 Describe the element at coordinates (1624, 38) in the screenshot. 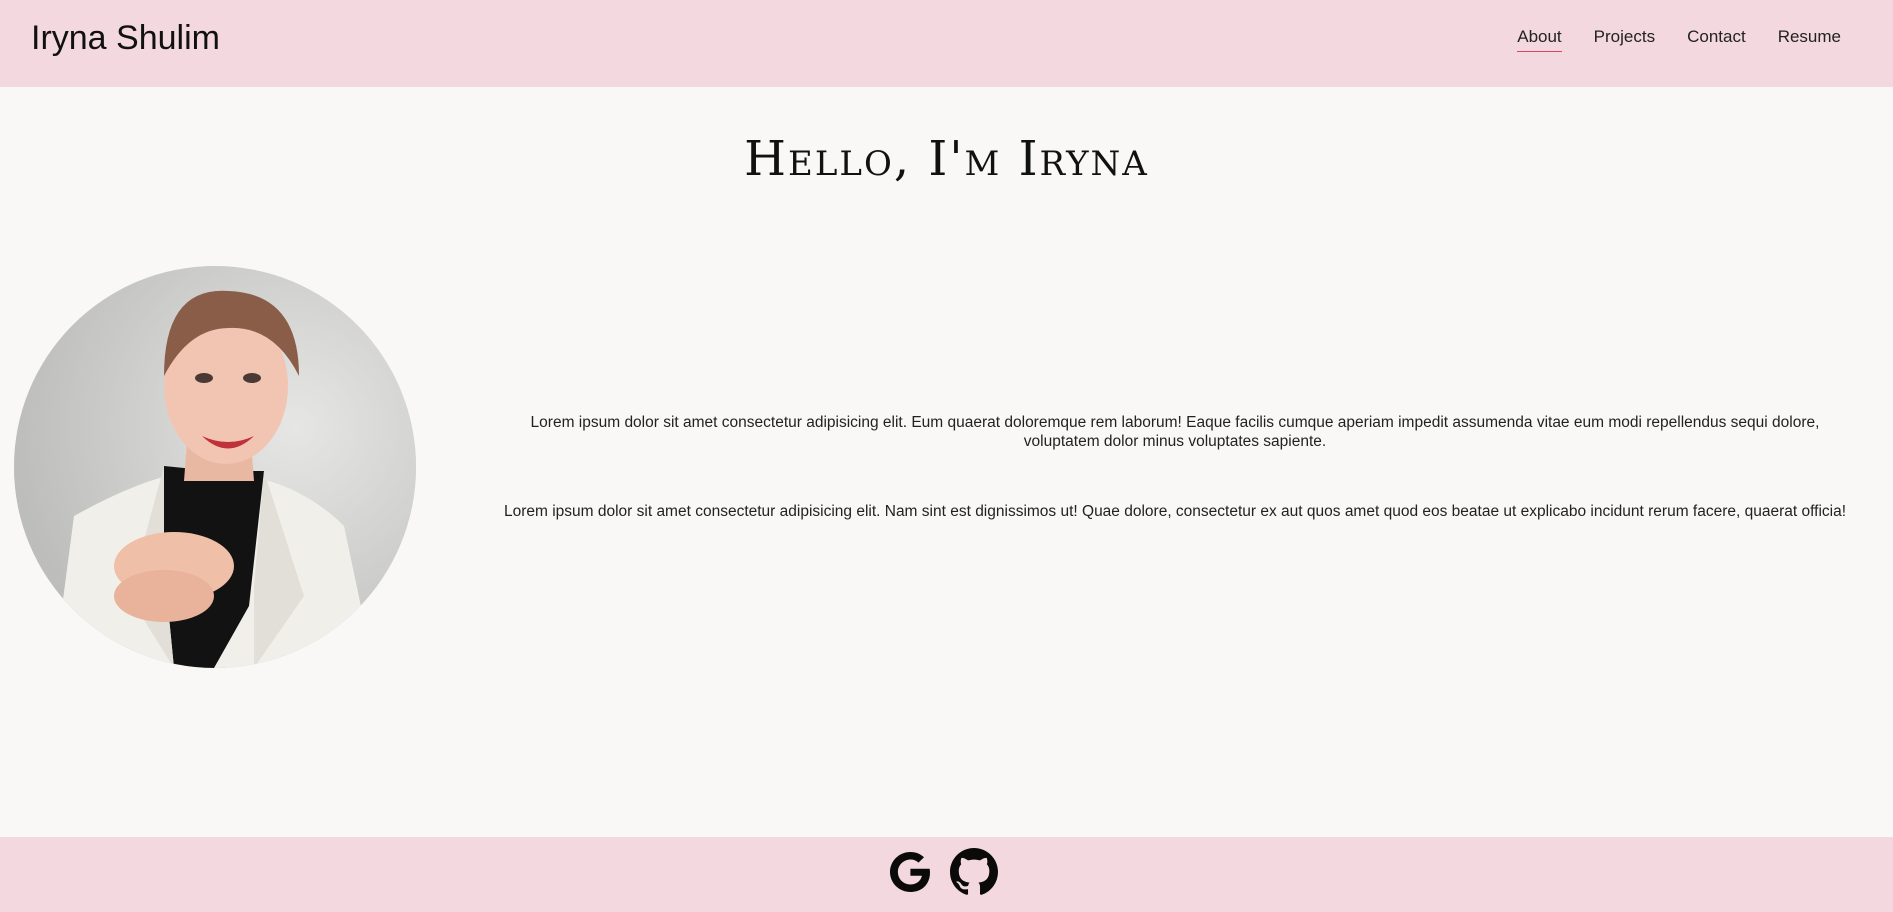

I see `nav-link-projects: Projects` at that location.